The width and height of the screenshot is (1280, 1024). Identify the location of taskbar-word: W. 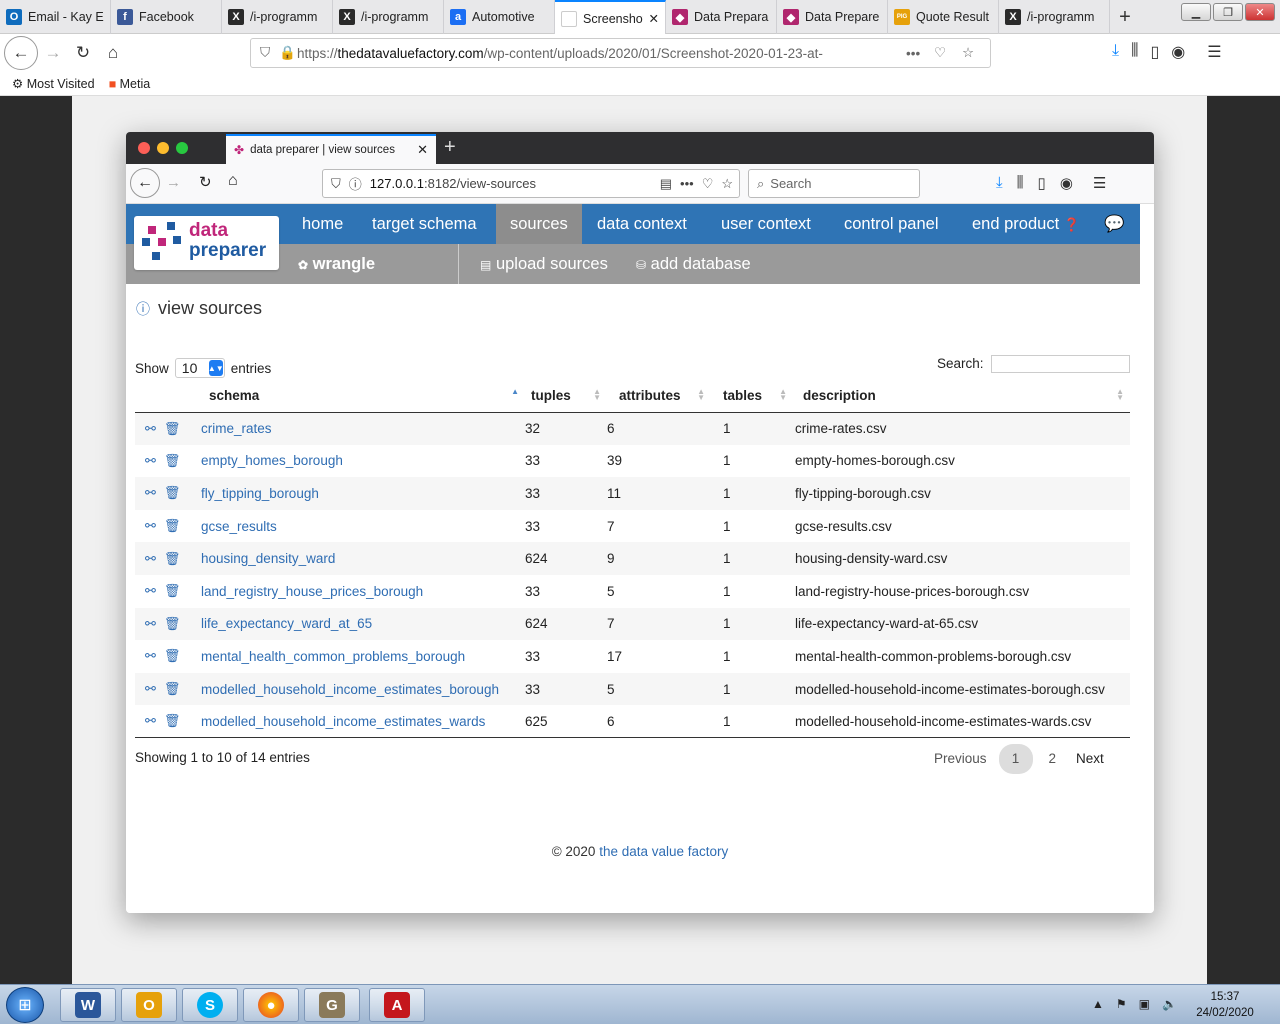
(88, 1005).